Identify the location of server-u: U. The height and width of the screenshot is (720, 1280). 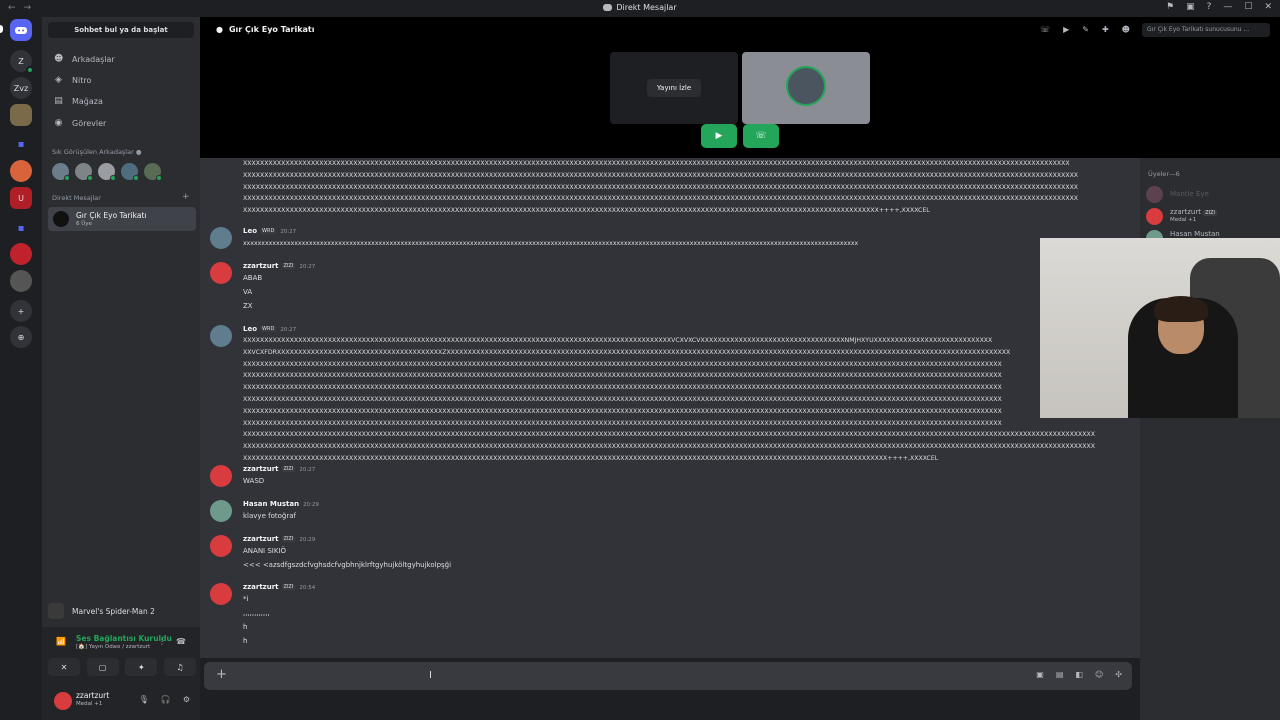
(21, 198).